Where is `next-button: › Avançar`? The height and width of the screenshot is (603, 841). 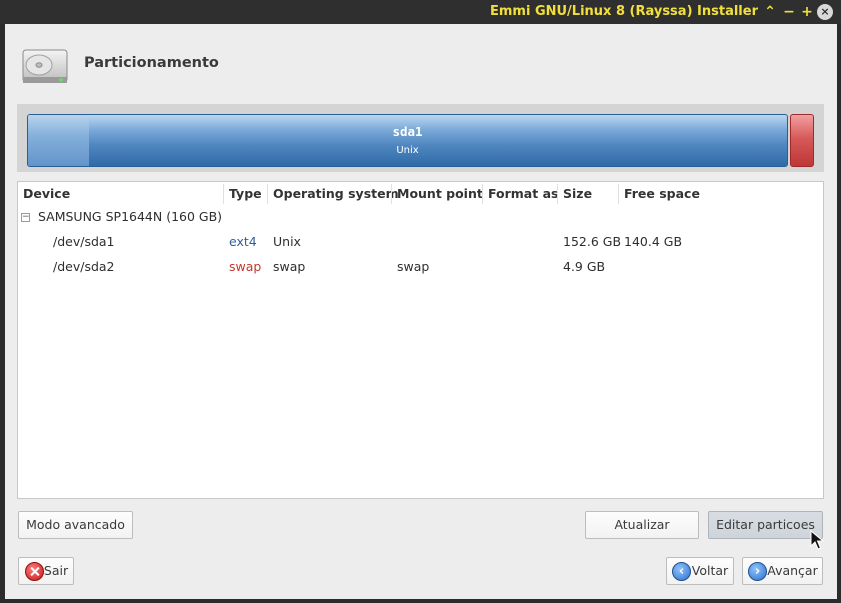
next-button: › Avançar is located at coordinates (782, 571).